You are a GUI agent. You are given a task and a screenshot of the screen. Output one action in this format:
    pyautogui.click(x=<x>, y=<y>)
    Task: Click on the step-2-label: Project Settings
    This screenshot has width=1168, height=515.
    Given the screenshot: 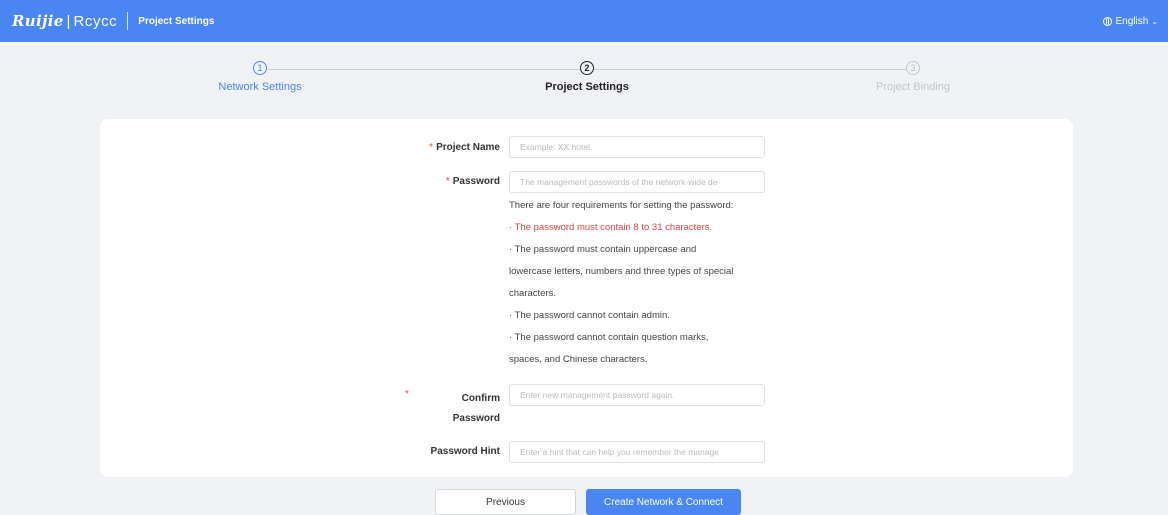 What is the action you would take?
    pyautogui.click(x=587, y=87)
    